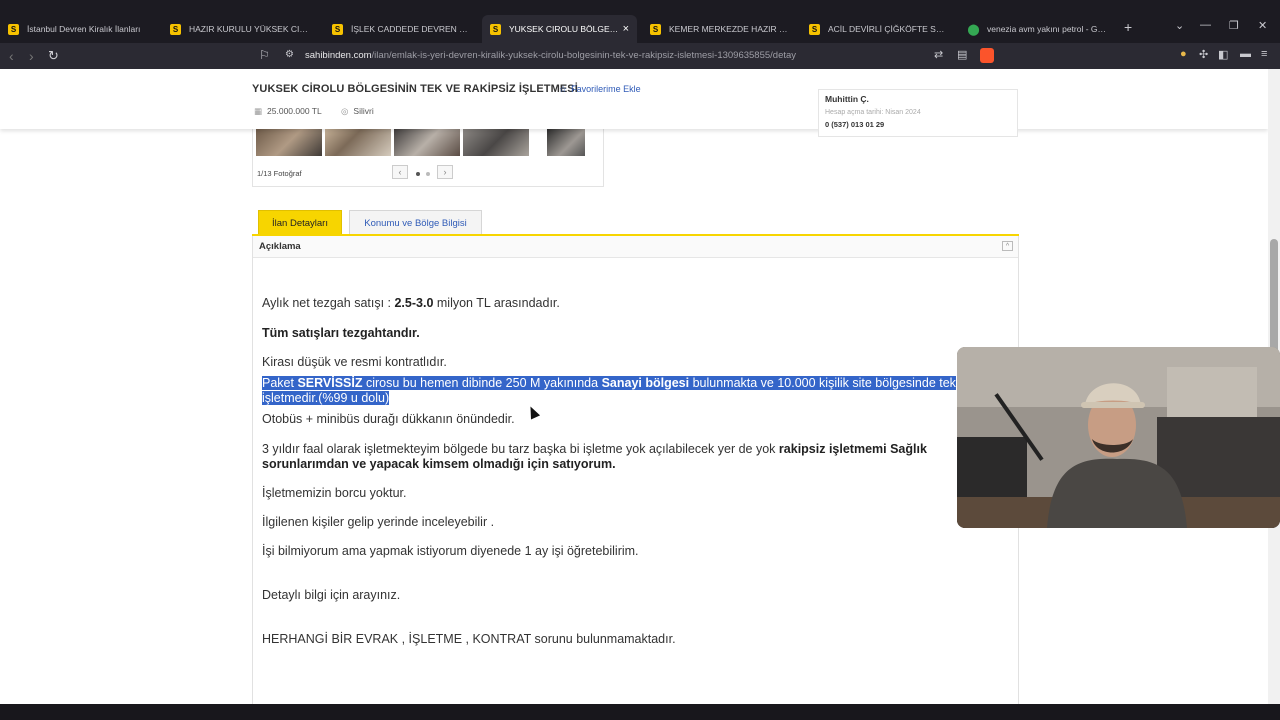  I want to click on extensions-icon: ✣, so click(1203, 54).